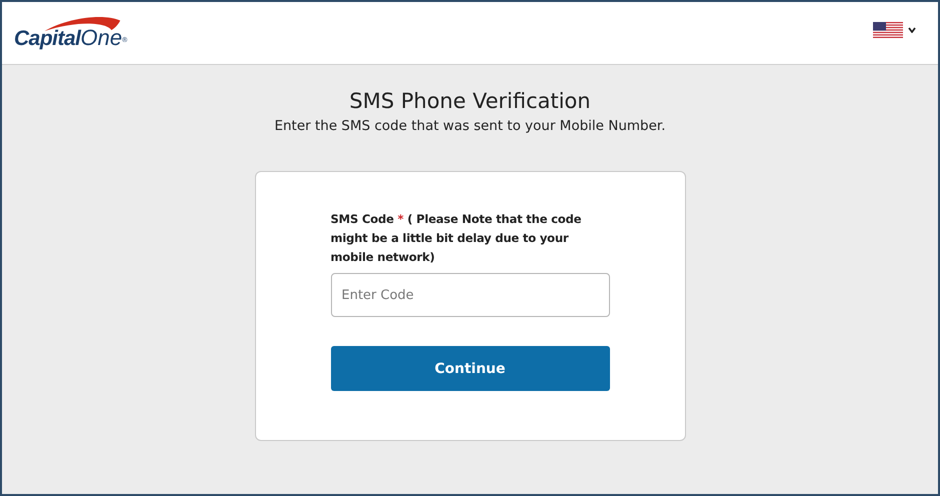 The image size is (940, 496). I want to click on caret-icon, so click(912, 30).